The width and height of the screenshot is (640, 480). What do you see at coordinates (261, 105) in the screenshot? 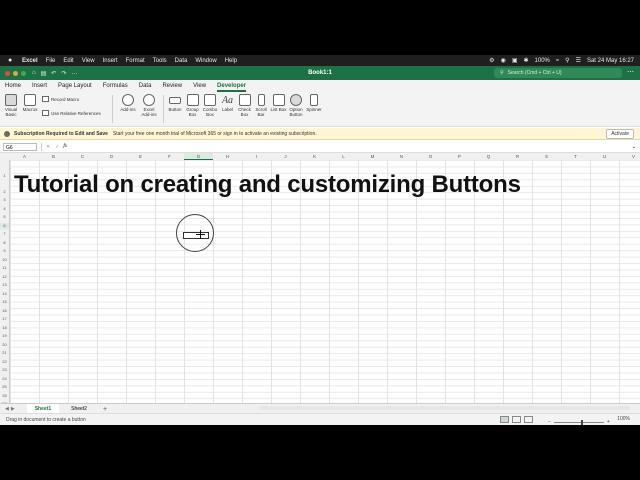
I see `scroll-bar-control: Scroll Bar` at bounding box center [261, 105].